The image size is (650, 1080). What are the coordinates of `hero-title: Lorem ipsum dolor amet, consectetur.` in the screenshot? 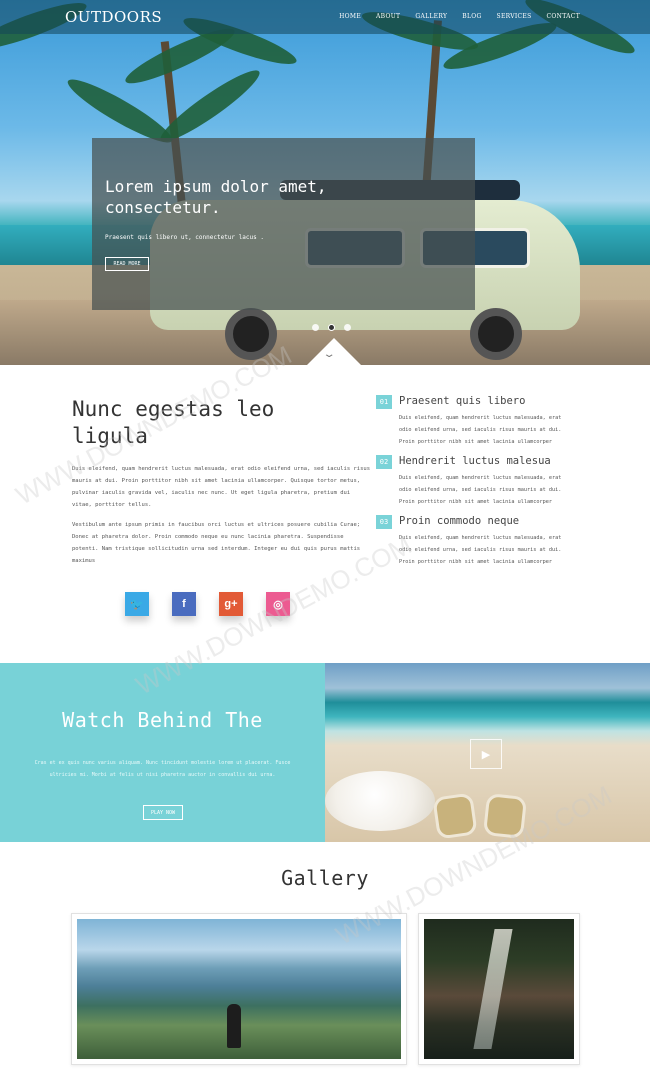 It's located at (216, 197).